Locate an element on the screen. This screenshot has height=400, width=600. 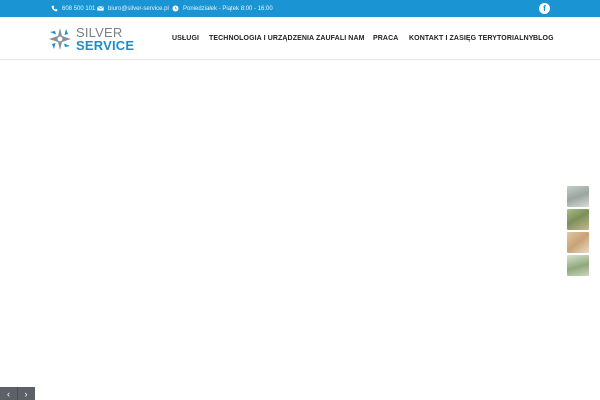
facebook-icon: f is located at coordinates (544, 8).